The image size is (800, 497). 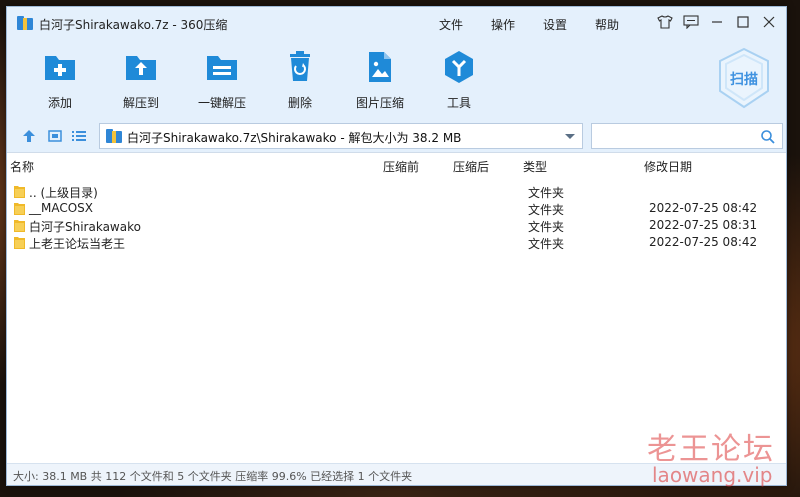 What do you see at coordinates (29, 136) in the screenshot?
I see `up-arrow-icon` at bounding box center [29, 136].